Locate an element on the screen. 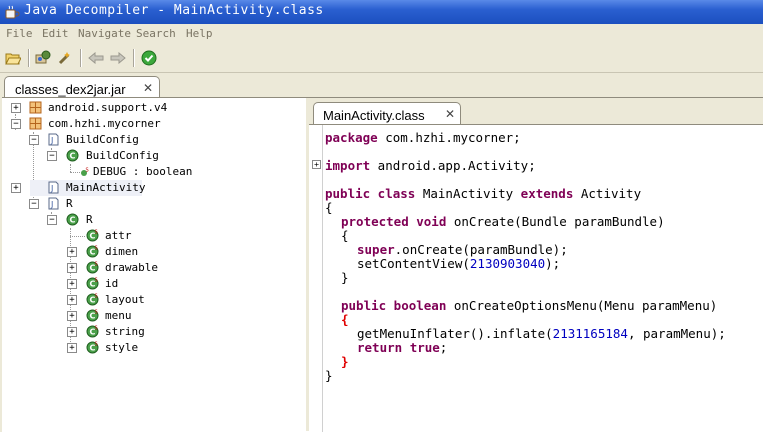  menu-file: File is located at coordinates (19, 33).